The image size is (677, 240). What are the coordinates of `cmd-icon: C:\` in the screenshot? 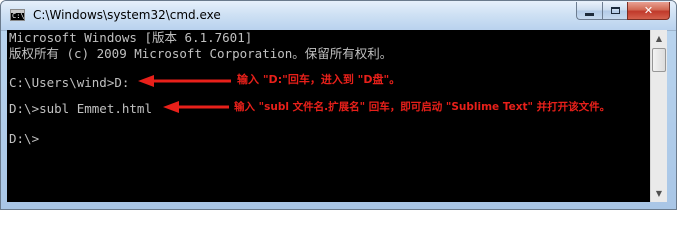 It's located at (17, 15).